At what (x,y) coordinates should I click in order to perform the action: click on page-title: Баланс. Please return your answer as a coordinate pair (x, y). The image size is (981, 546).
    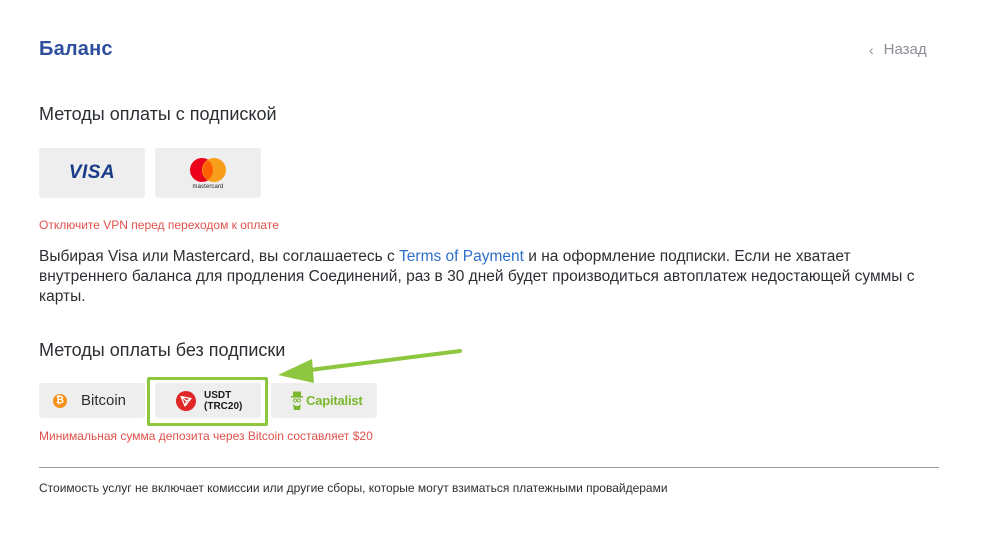
    Looking at the image, I should click on (76, 49).